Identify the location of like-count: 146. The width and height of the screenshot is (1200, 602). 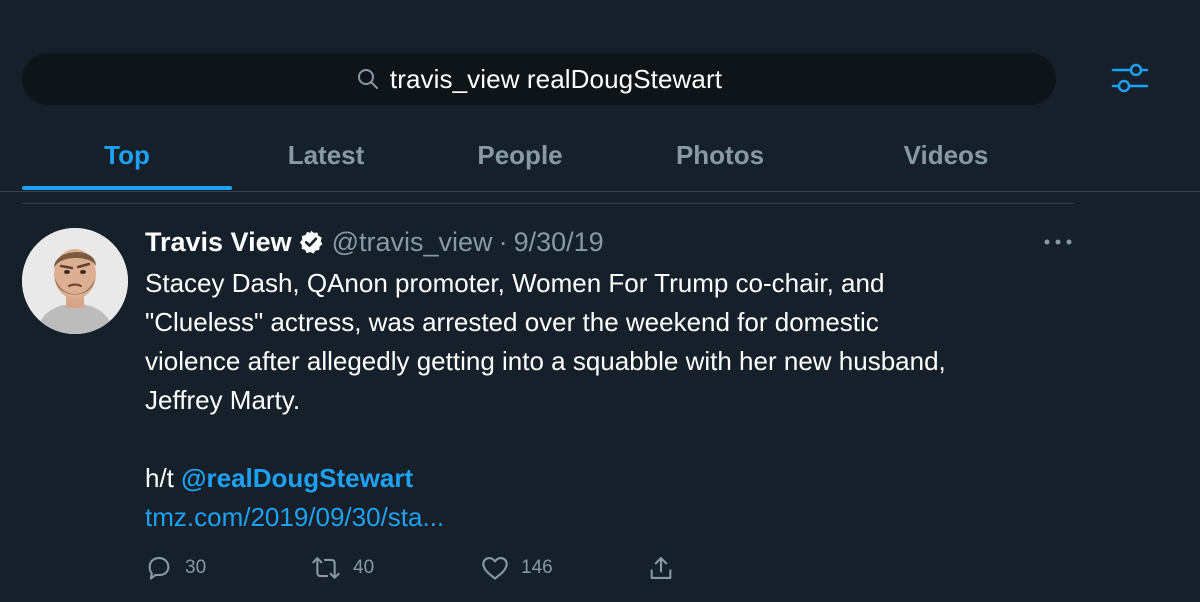
(537, 567).